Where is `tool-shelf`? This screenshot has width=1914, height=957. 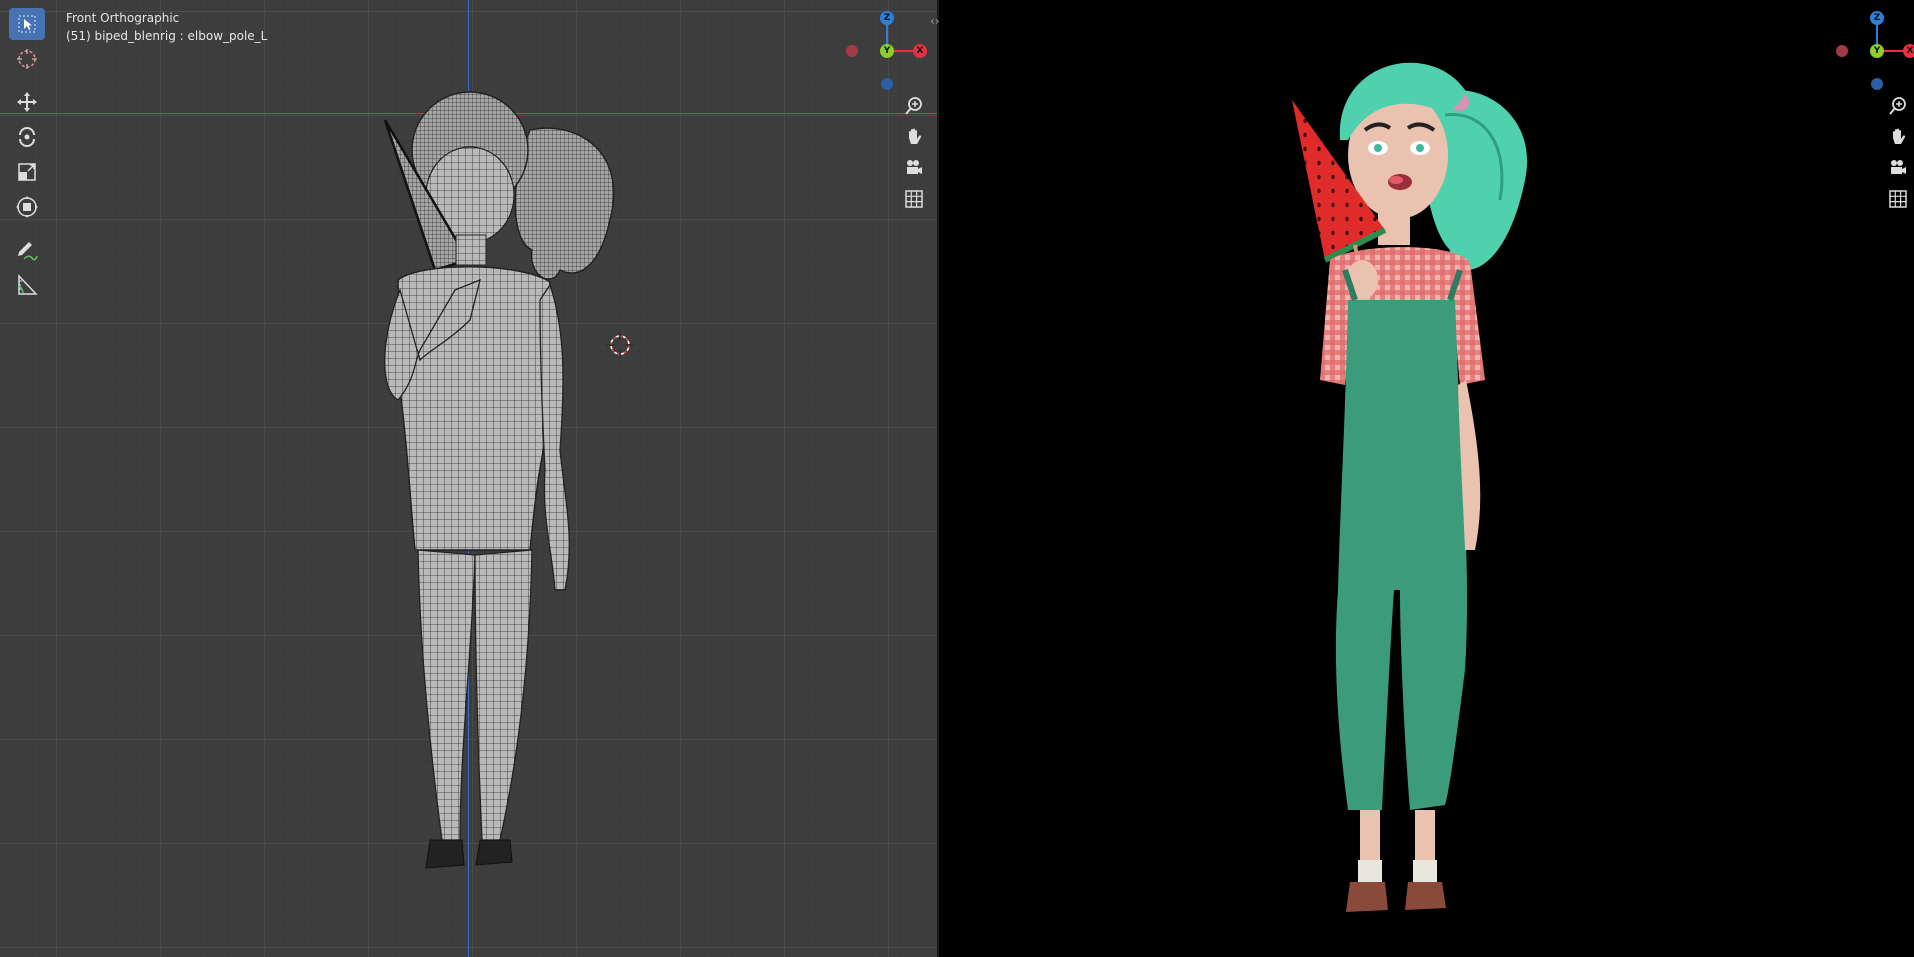 tool-shelf is located at coordinates (28, 156).